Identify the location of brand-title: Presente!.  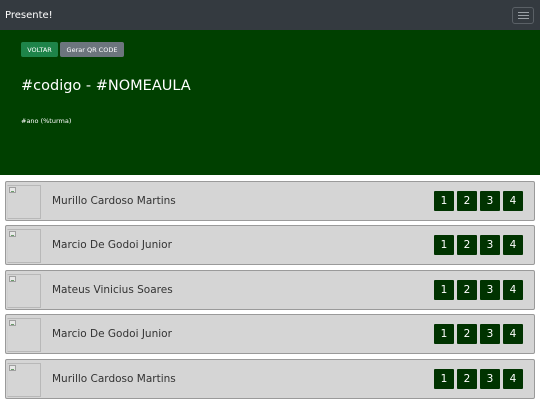
(29, 15).